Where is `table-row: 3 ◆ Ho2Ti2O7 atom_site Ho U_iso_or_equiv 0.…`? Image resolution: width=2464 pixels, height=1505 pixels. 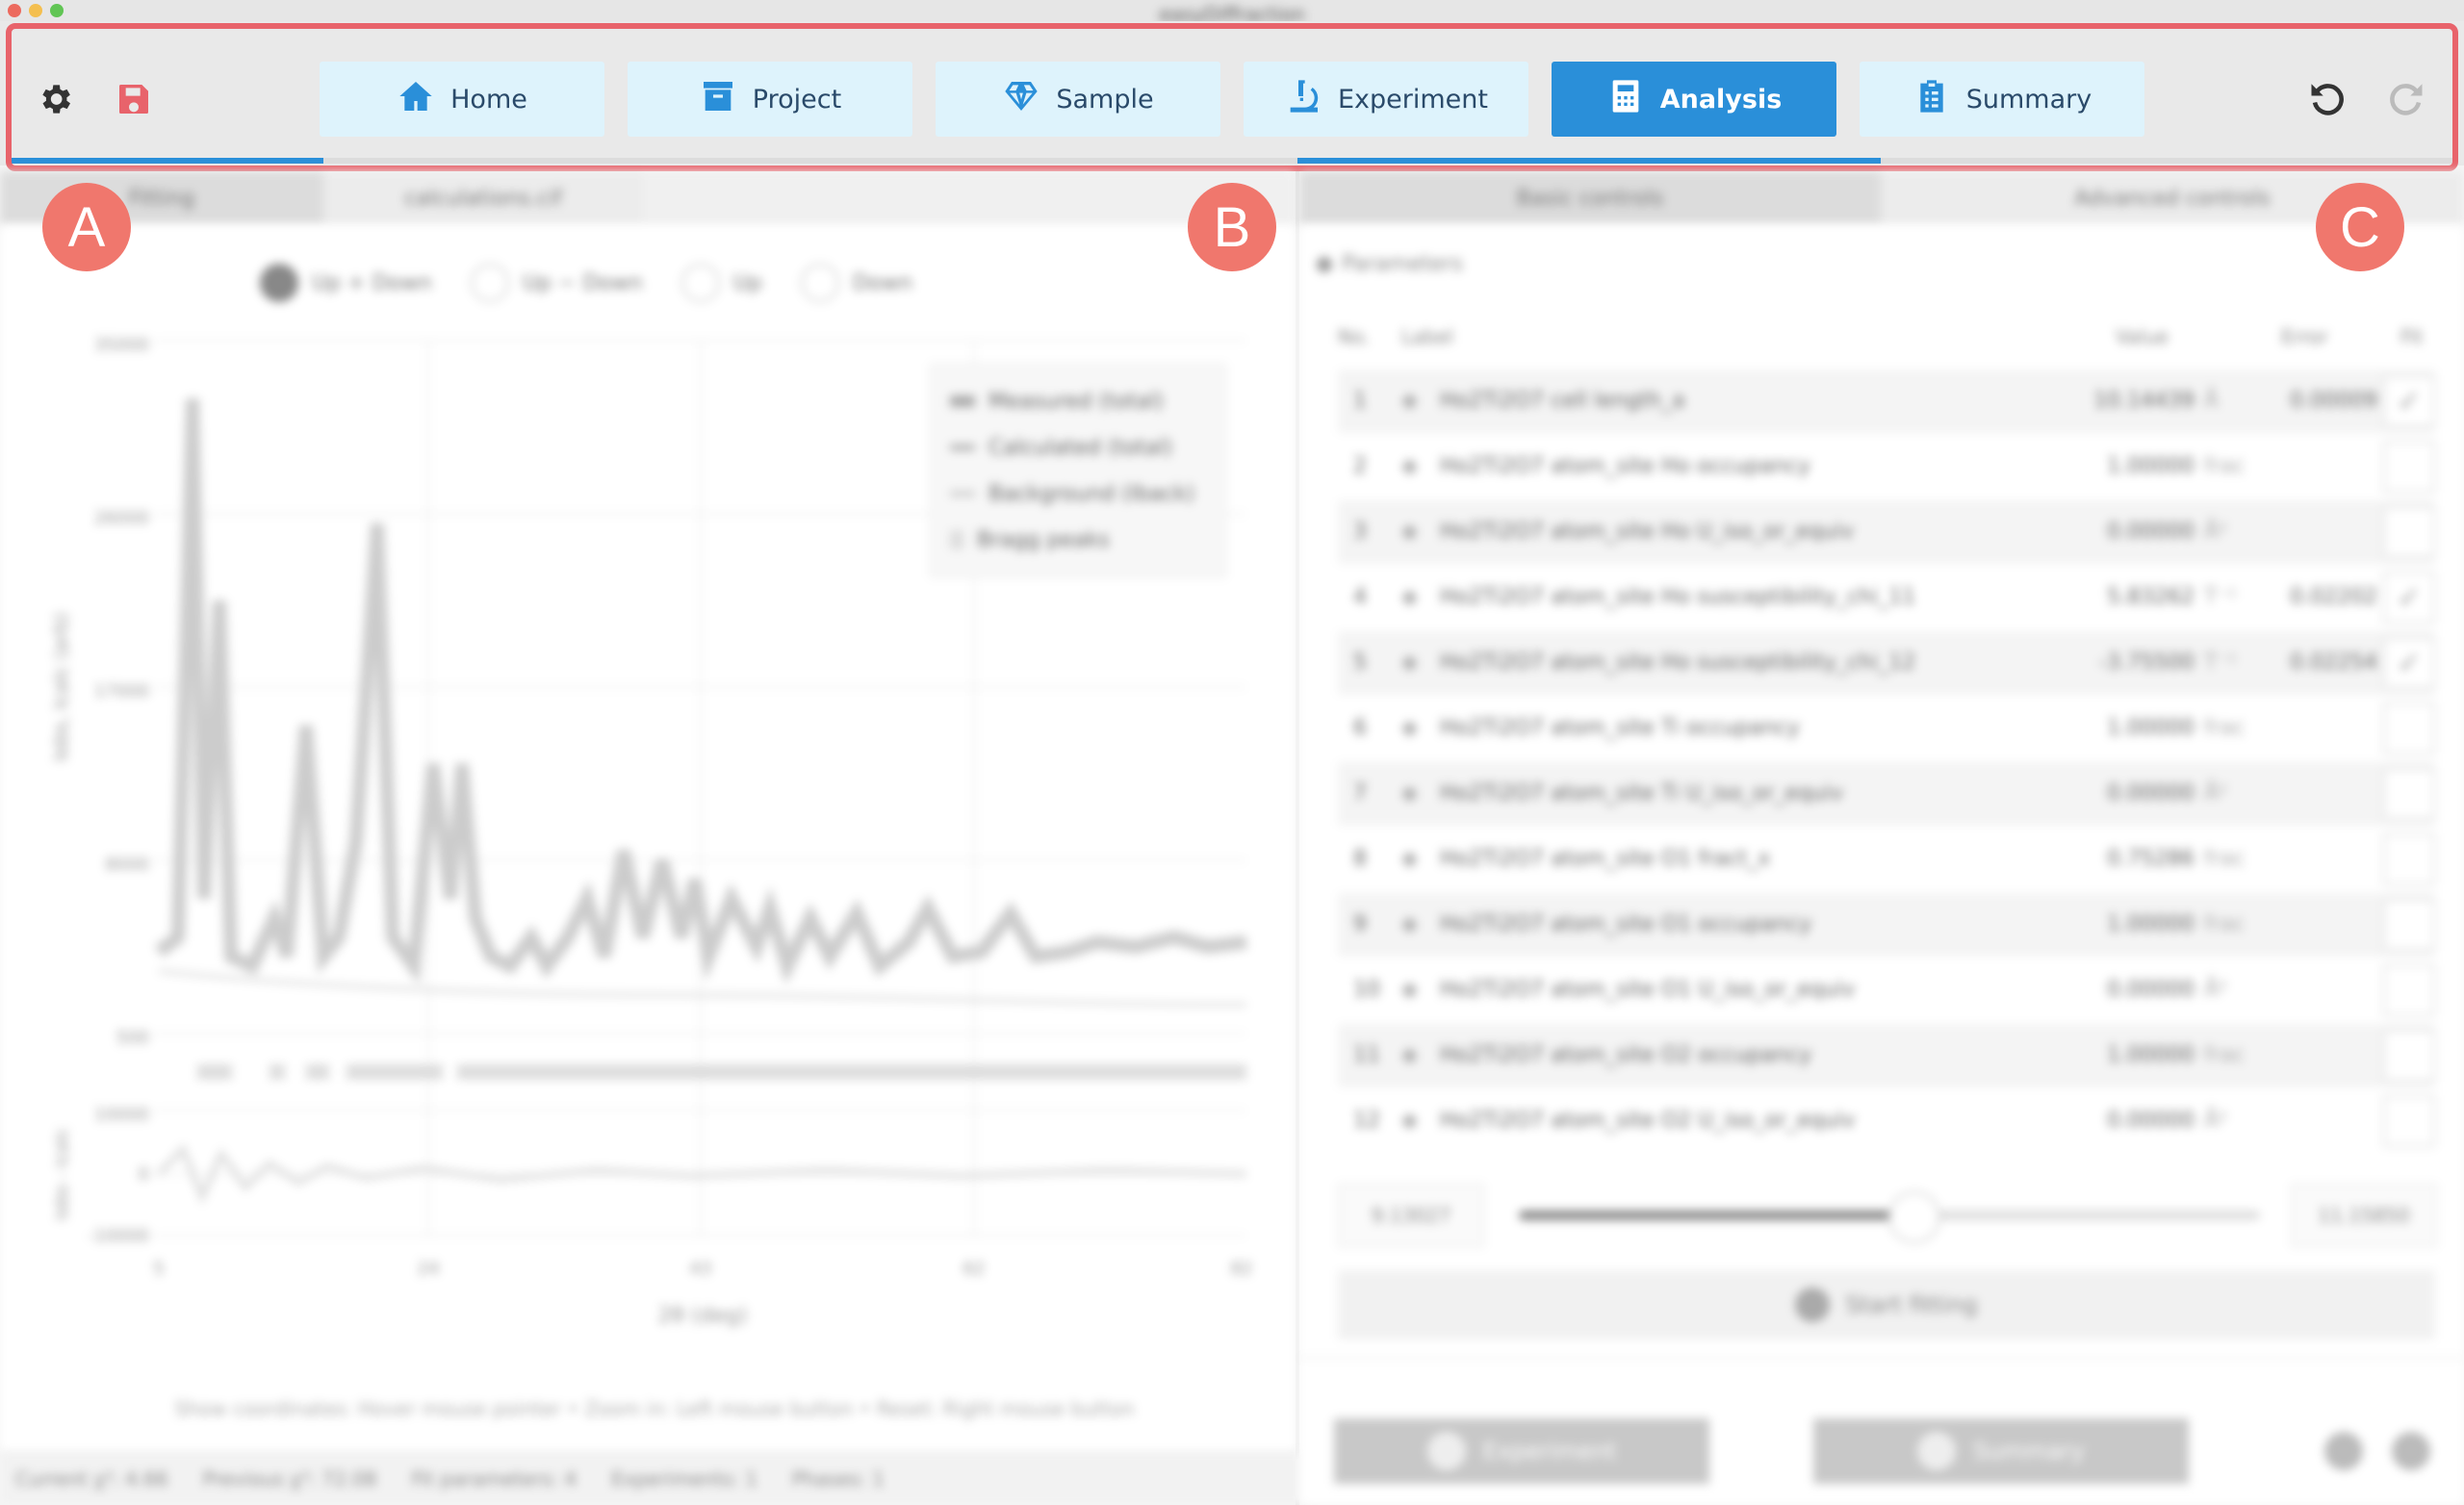 table-row: 3 ◆ Ho2Ti2O7 atom_site Ho U_iso_or_equiv 0.… is located at coordinates (1886, 532).